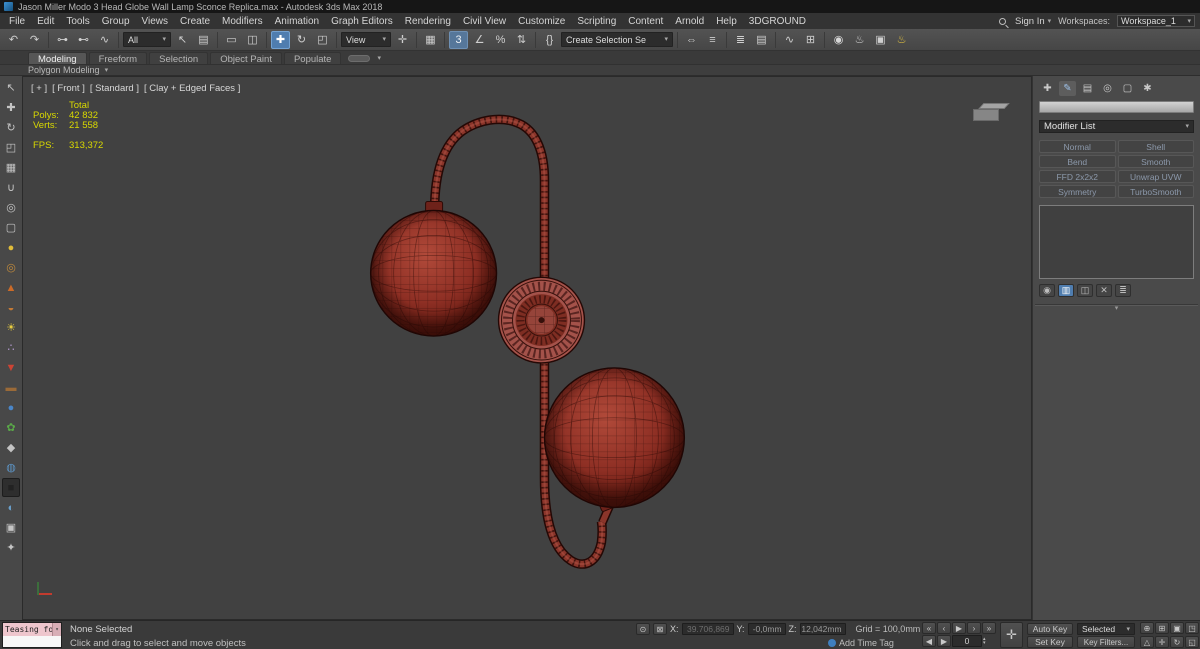 Image resolution: width=1200 pixels, height=649 pixels. Describe the element at coordinates (645, 21) in the screenshot. I see `menu-content: Content` at that location.